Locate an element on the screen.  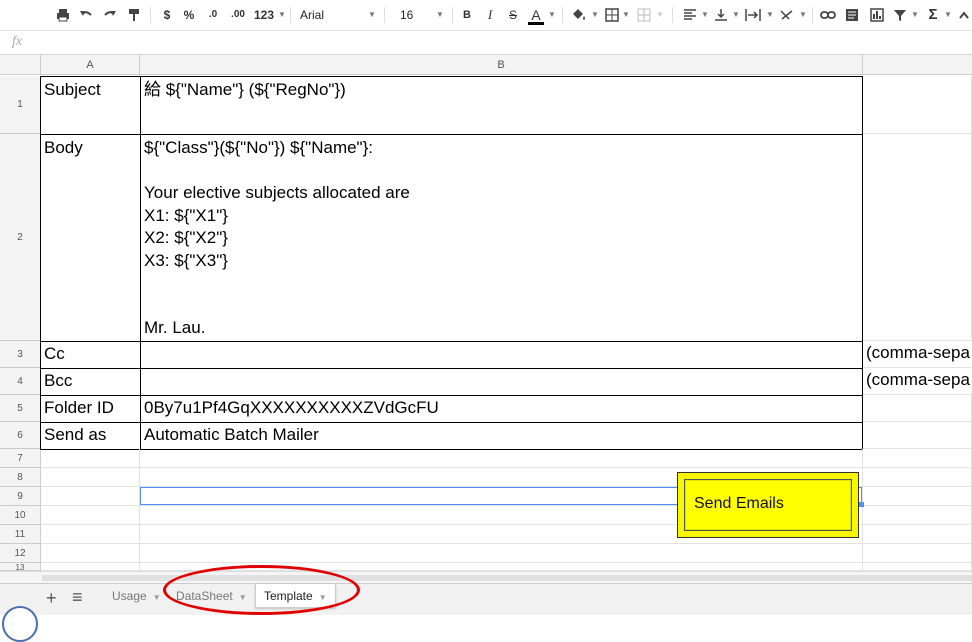
align-left-icon is located at coordinates (690, 15).